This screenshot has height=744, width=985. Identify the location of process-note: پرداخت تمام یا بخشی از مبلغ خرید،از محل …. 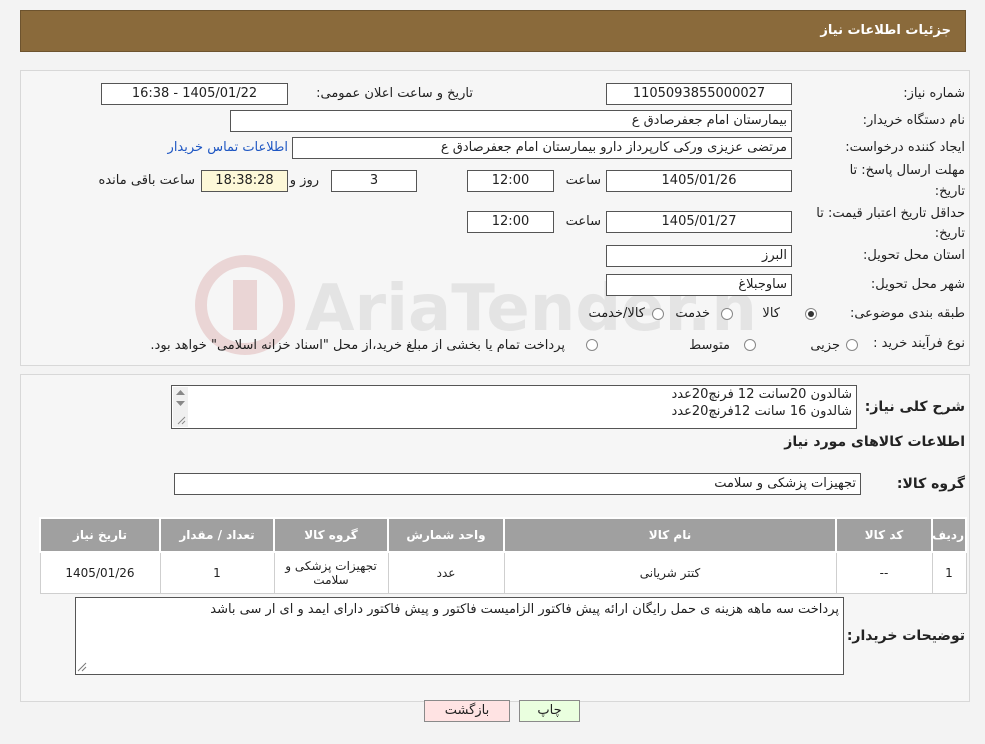
(357, 345).